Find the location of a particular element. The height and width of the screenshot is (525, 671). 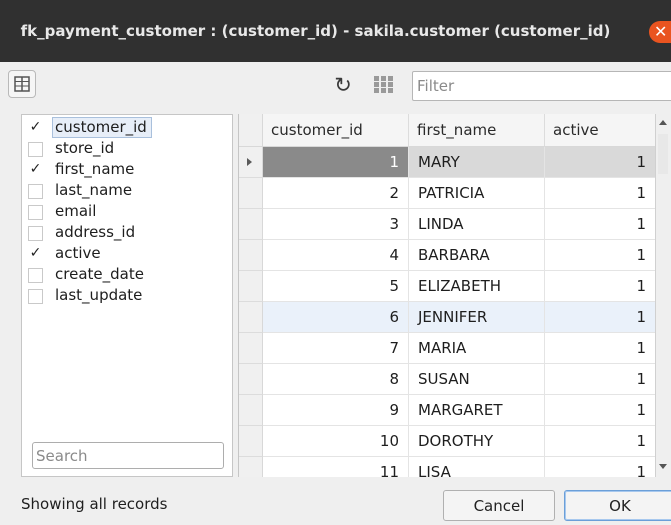

table-cell-customer-id: 2 is located at coordinates (336, 193).